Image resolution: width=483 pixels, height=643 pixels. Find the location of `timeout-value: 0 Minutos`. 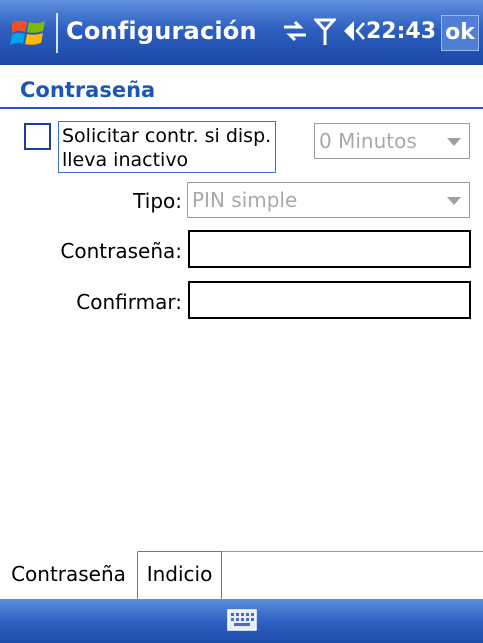

timeout-value: 0 Minutos is located at coordinates (368, 141).